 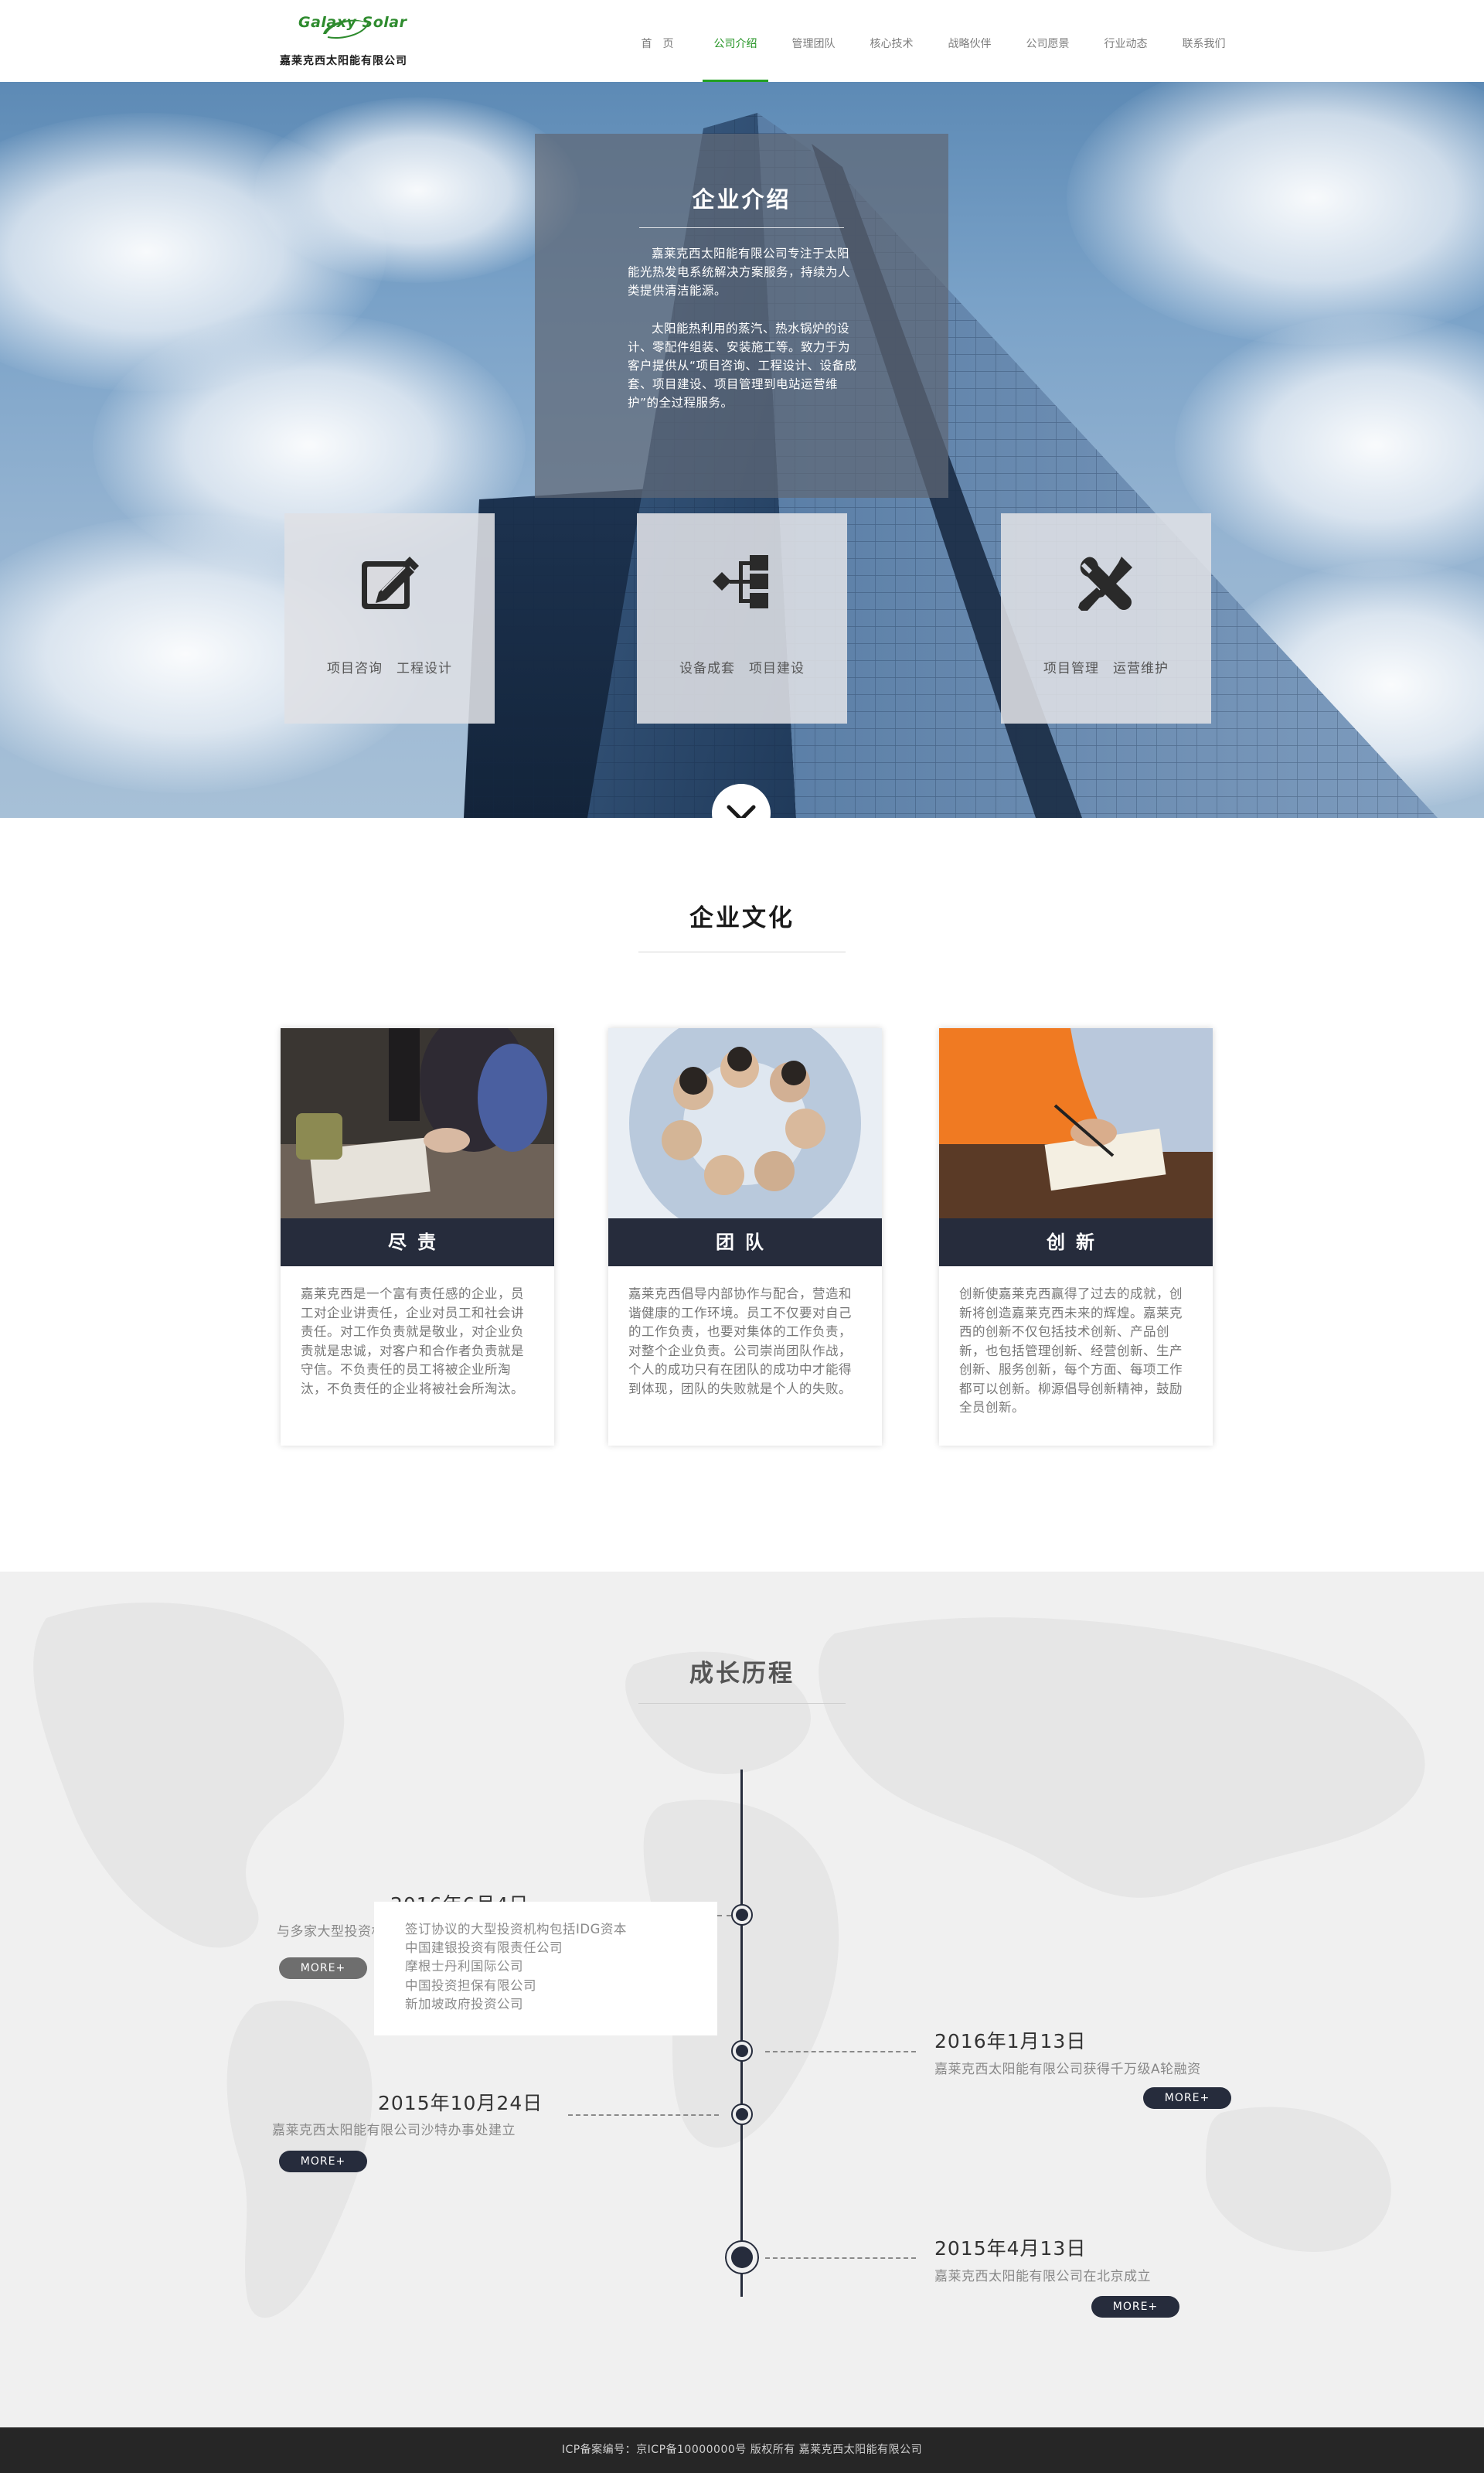 What do you see at coordinates (464, 2003) in the screenshot?
I see `popup-line: 新加坡政府投资公司` at bounding box center [464, 2003].